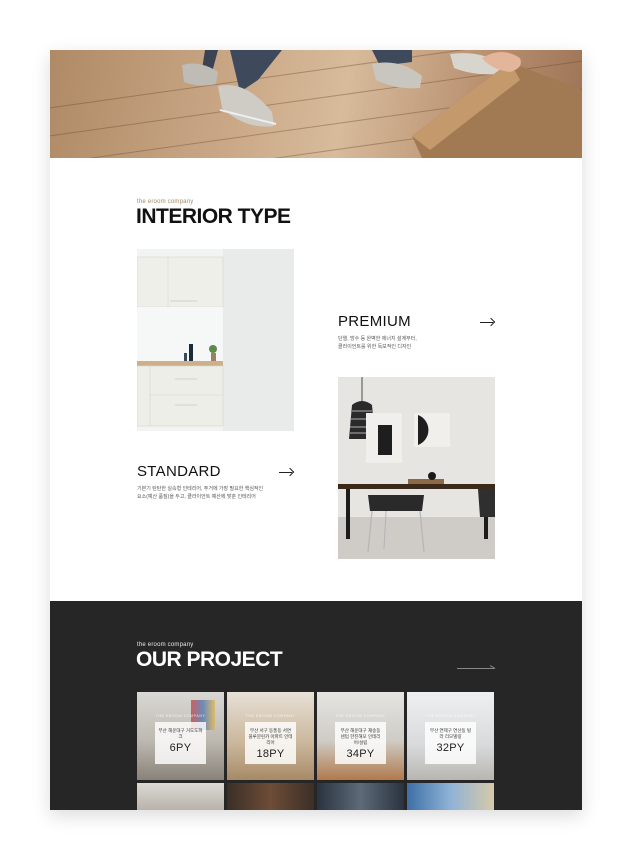  What do you see at coordinates (488, 321) in the screenshot?
I see `premium-arrow-icon` at bounding box center [488, 321].